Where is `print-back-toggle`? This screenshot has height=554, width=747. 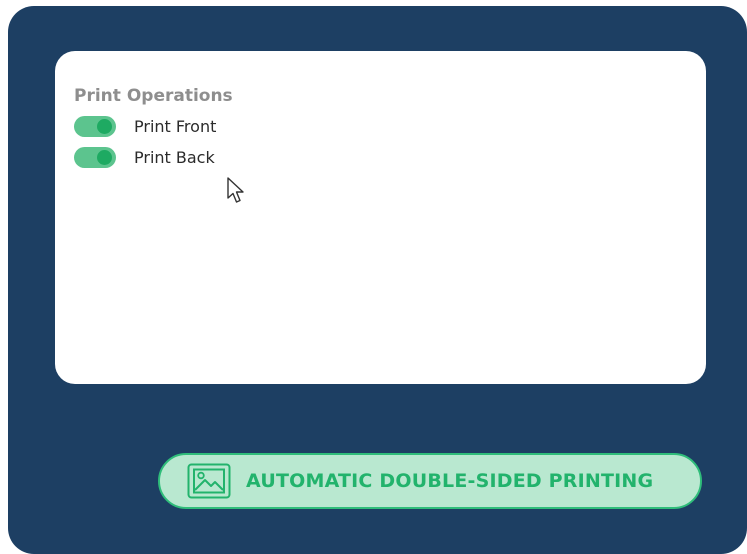 print-back-toggle is located at coordinates (95, 157).